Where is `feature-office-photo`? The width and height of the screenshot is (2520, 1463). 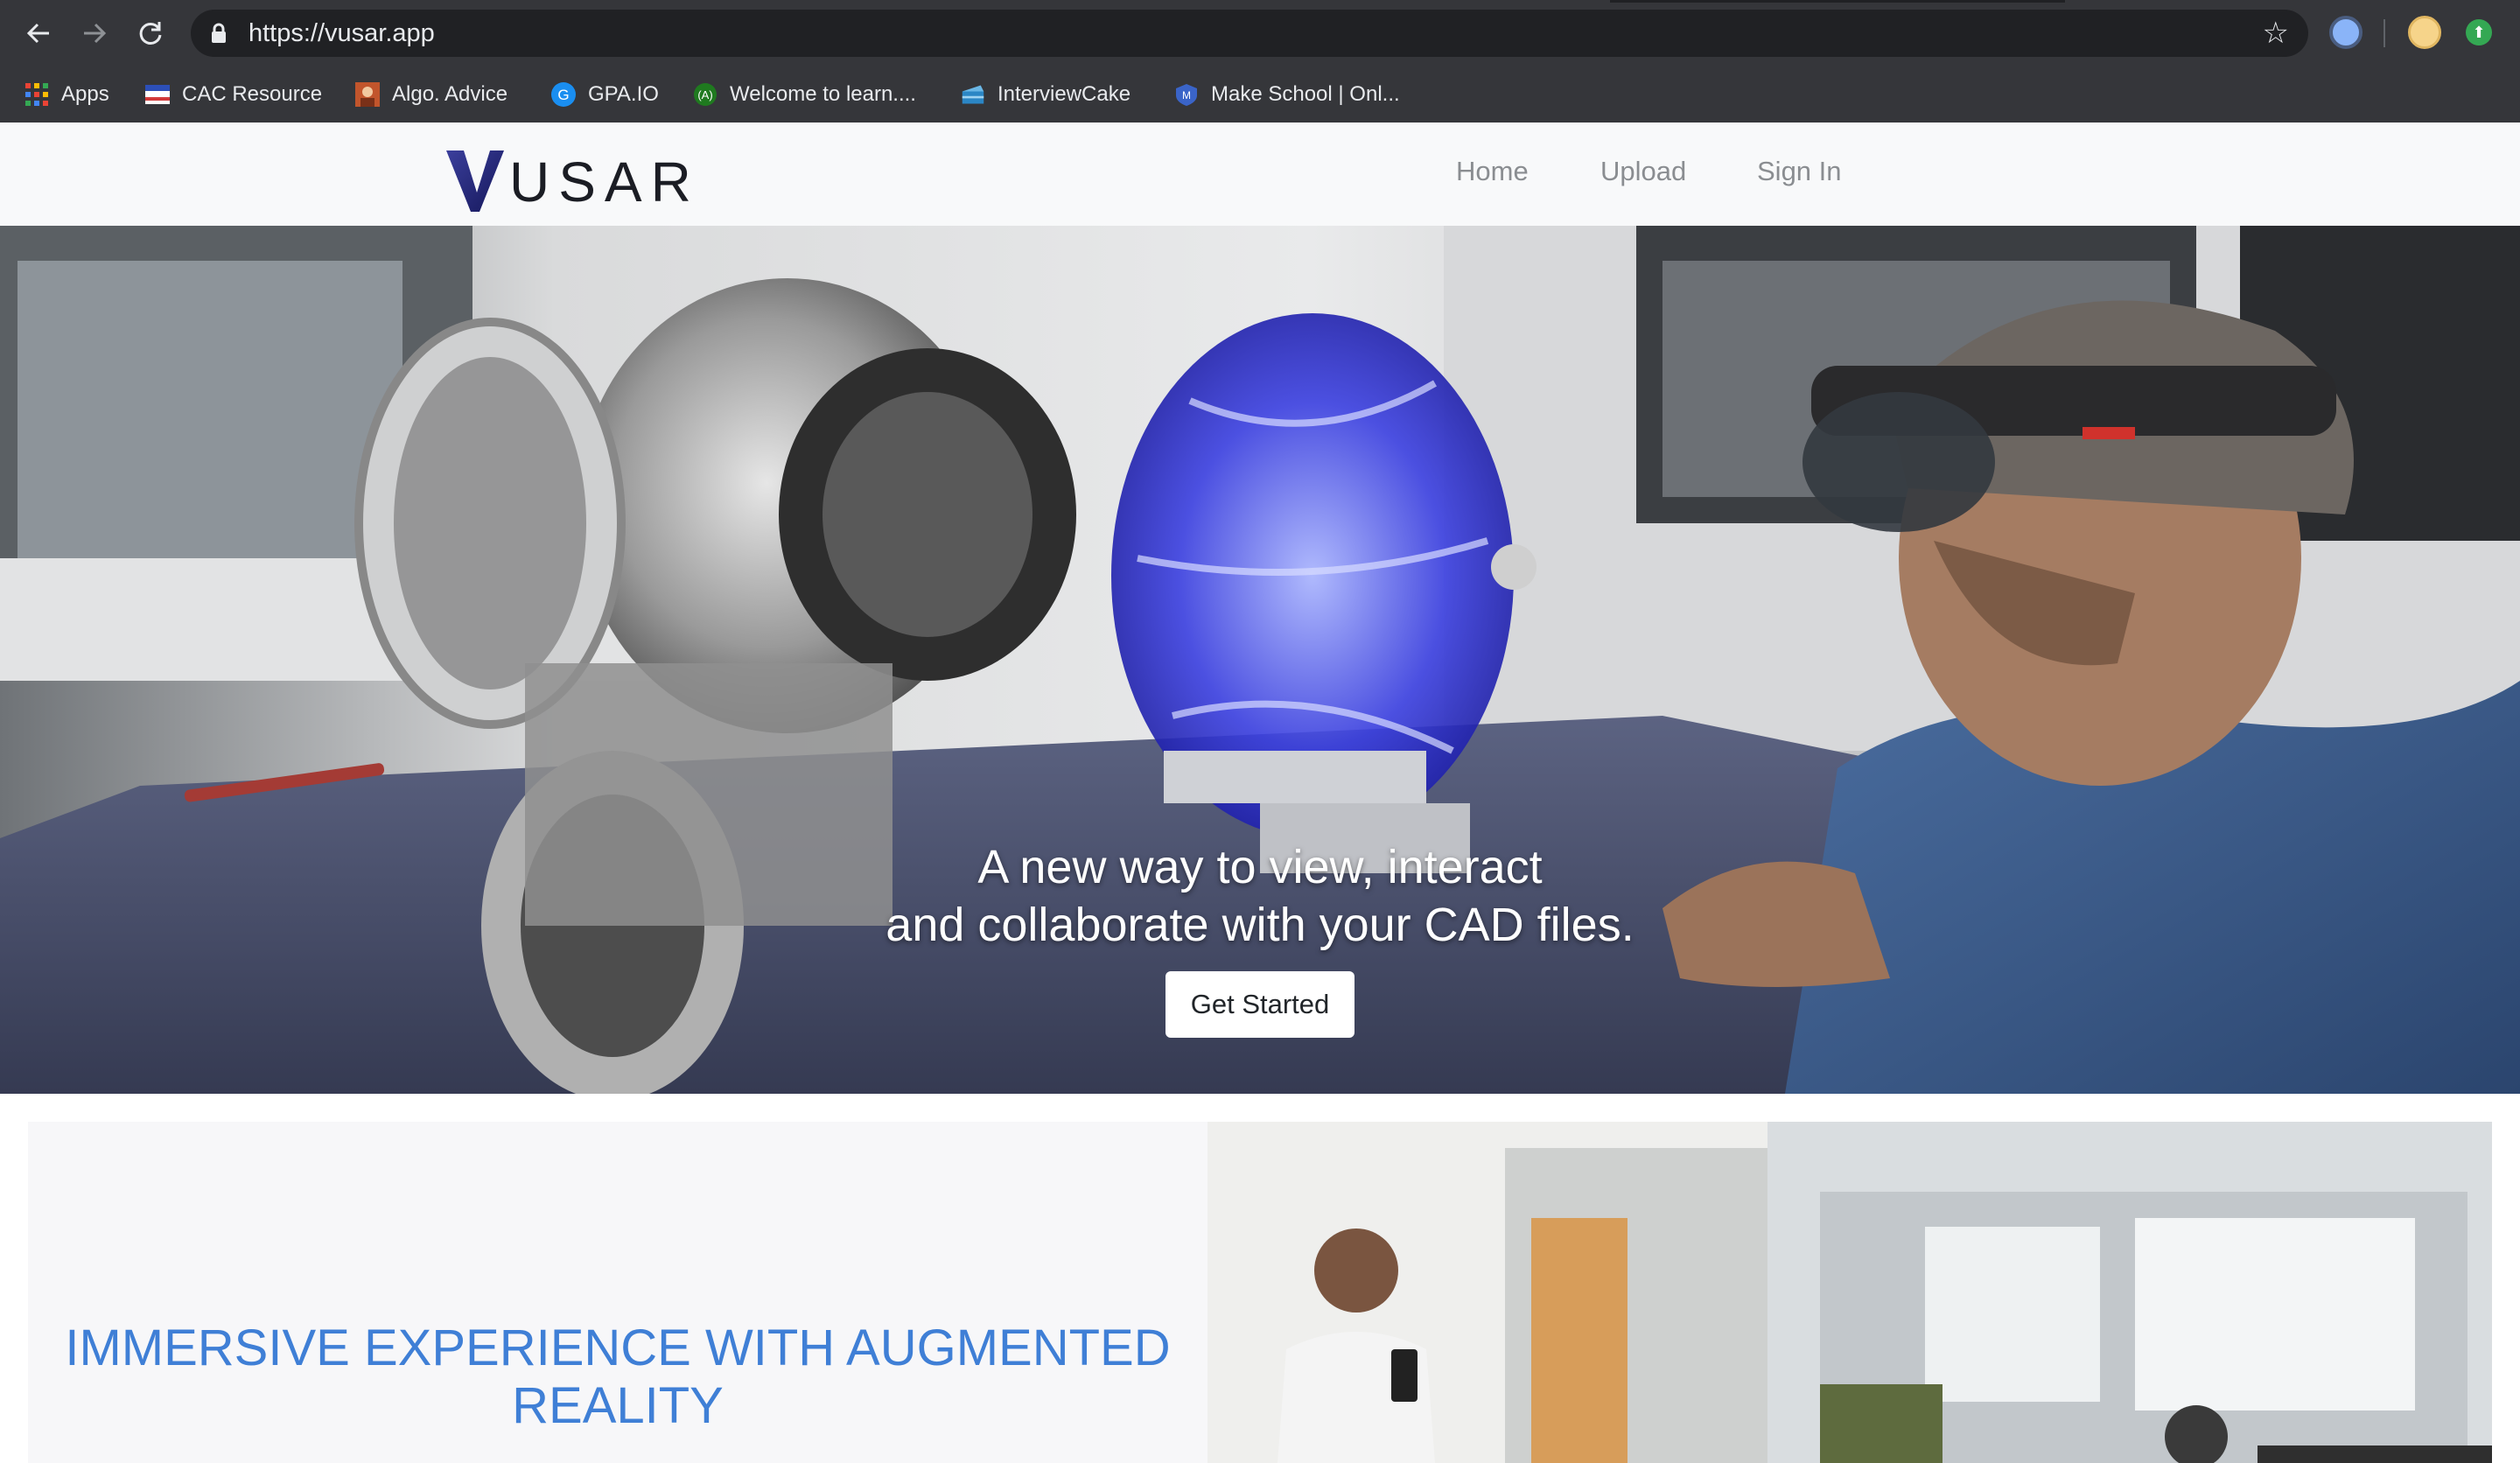
feature-office-photo is located at coordinates (1850, 1292).